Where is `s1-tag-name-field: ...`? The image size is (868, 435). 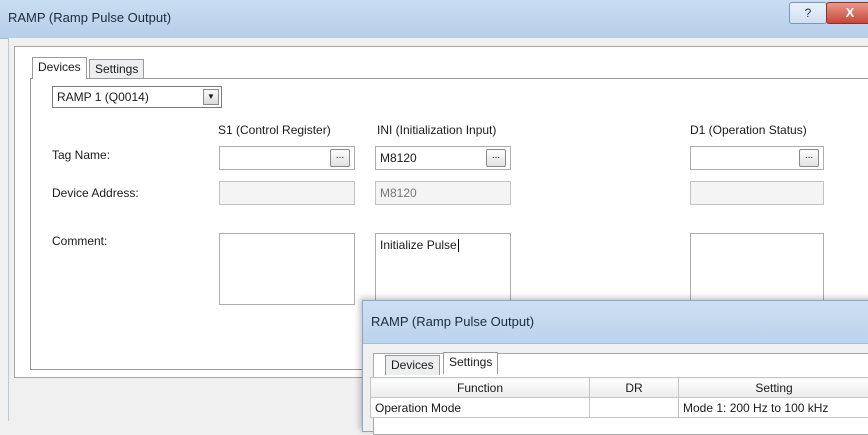 s1-tag-name-field: ... is located at coordinates (287, 158).